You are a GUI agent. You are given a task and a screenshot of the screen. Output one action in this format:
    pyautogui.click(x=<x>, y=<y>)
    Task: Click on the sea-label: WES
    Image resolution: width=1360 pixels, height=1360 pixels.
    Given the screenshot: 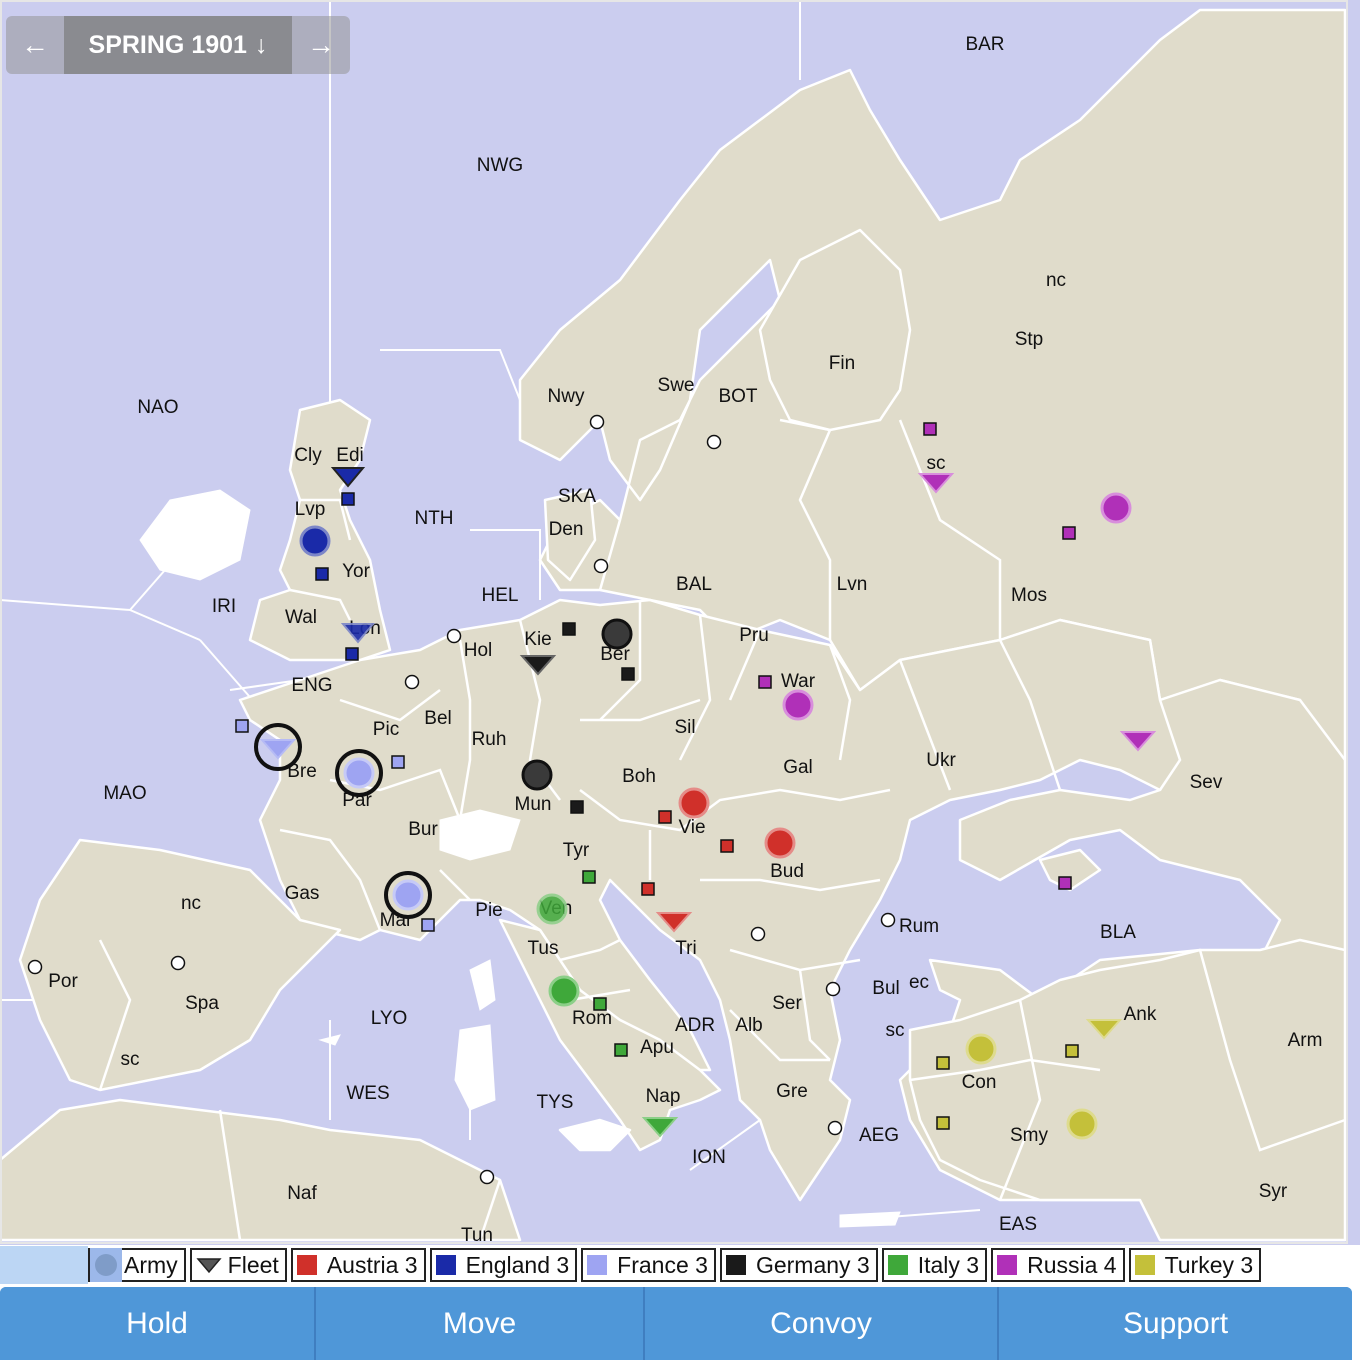 What is the action you would take?
    pyautogui.click(x=367, y=1093)
    